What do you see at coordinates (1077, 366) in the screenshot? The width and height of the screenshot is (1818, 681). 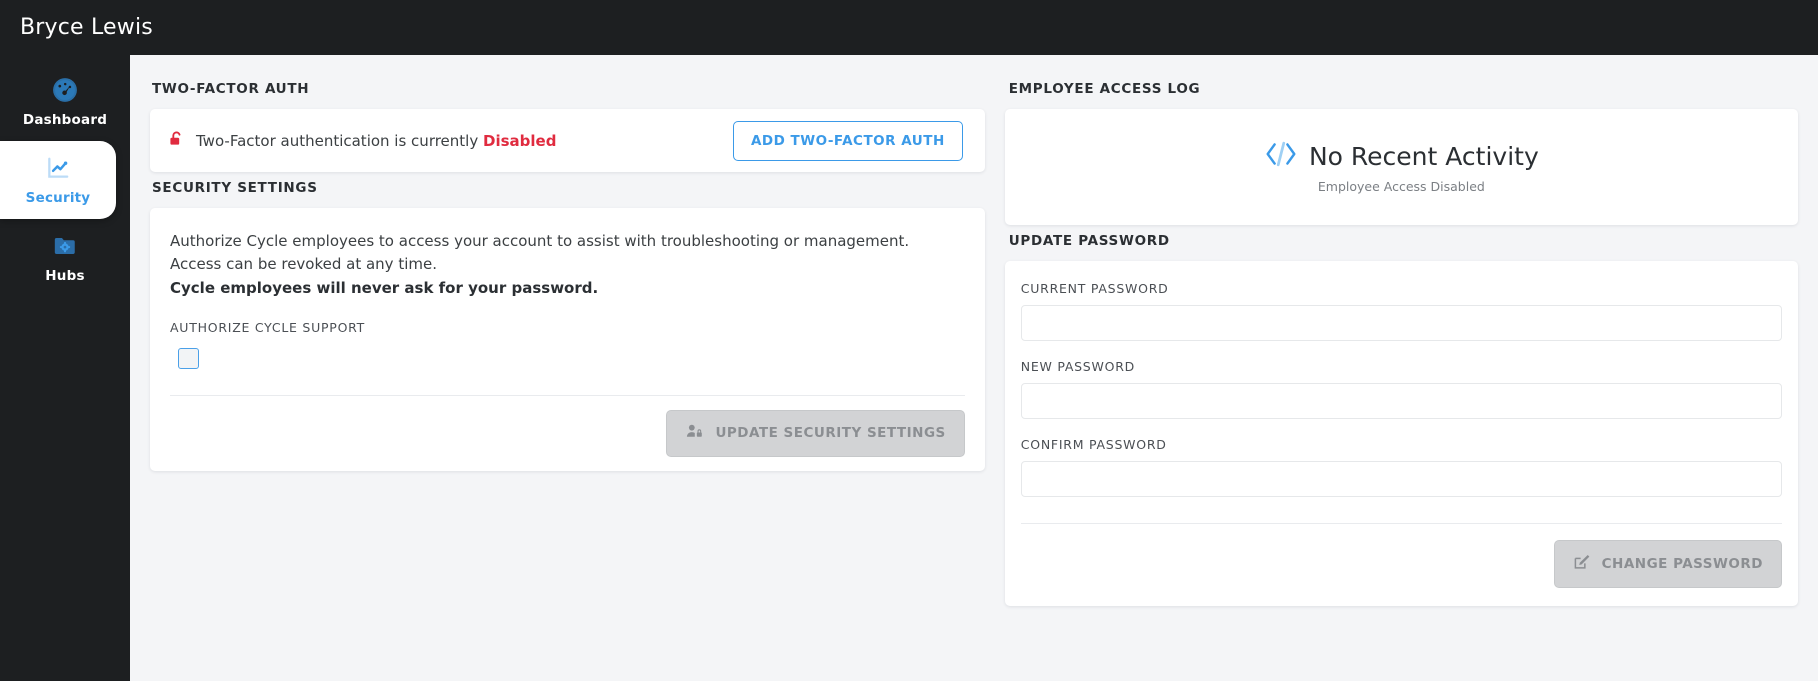 I see `new-password-label: NEW PASSWORD` at bounding box center [1077, 366].